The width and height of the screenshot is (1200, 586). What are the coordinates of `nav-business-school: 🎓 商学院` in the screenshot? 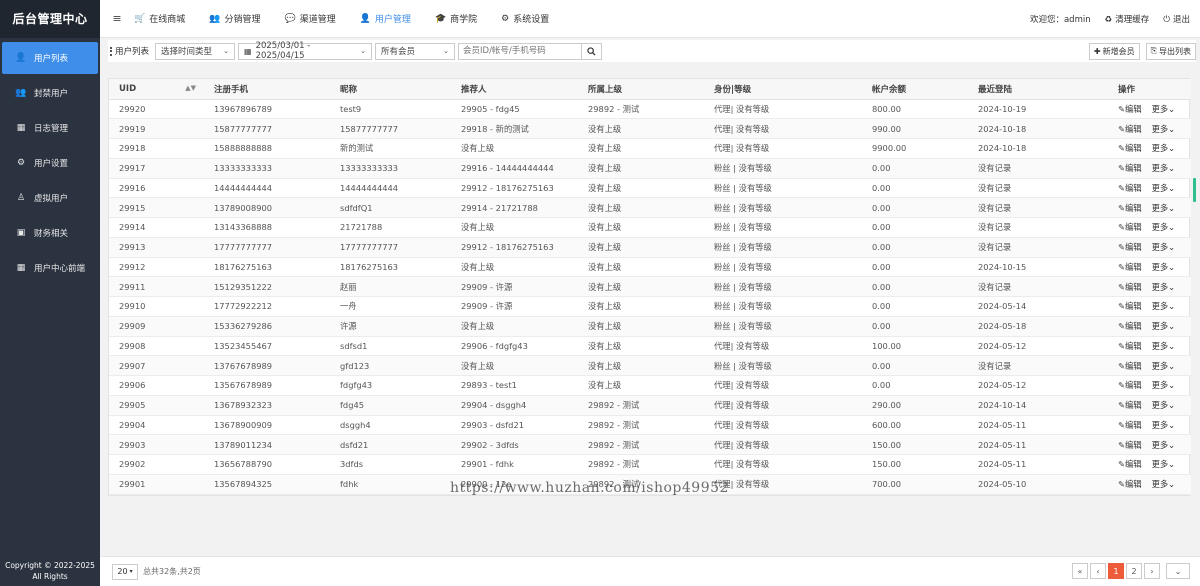 It's located at (456, 19).